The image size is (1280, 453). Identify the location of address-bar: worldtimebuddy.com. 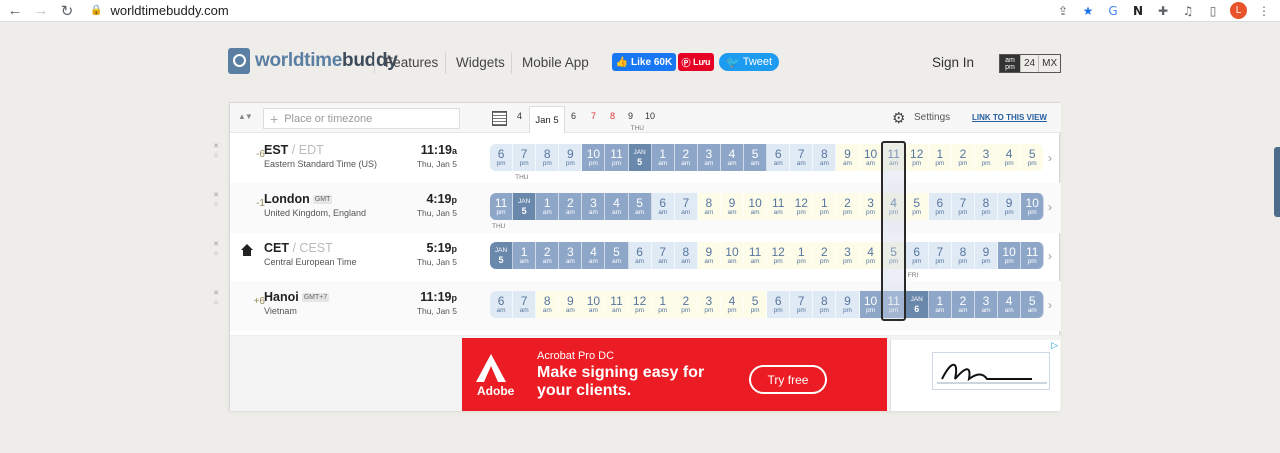
(169, 10).